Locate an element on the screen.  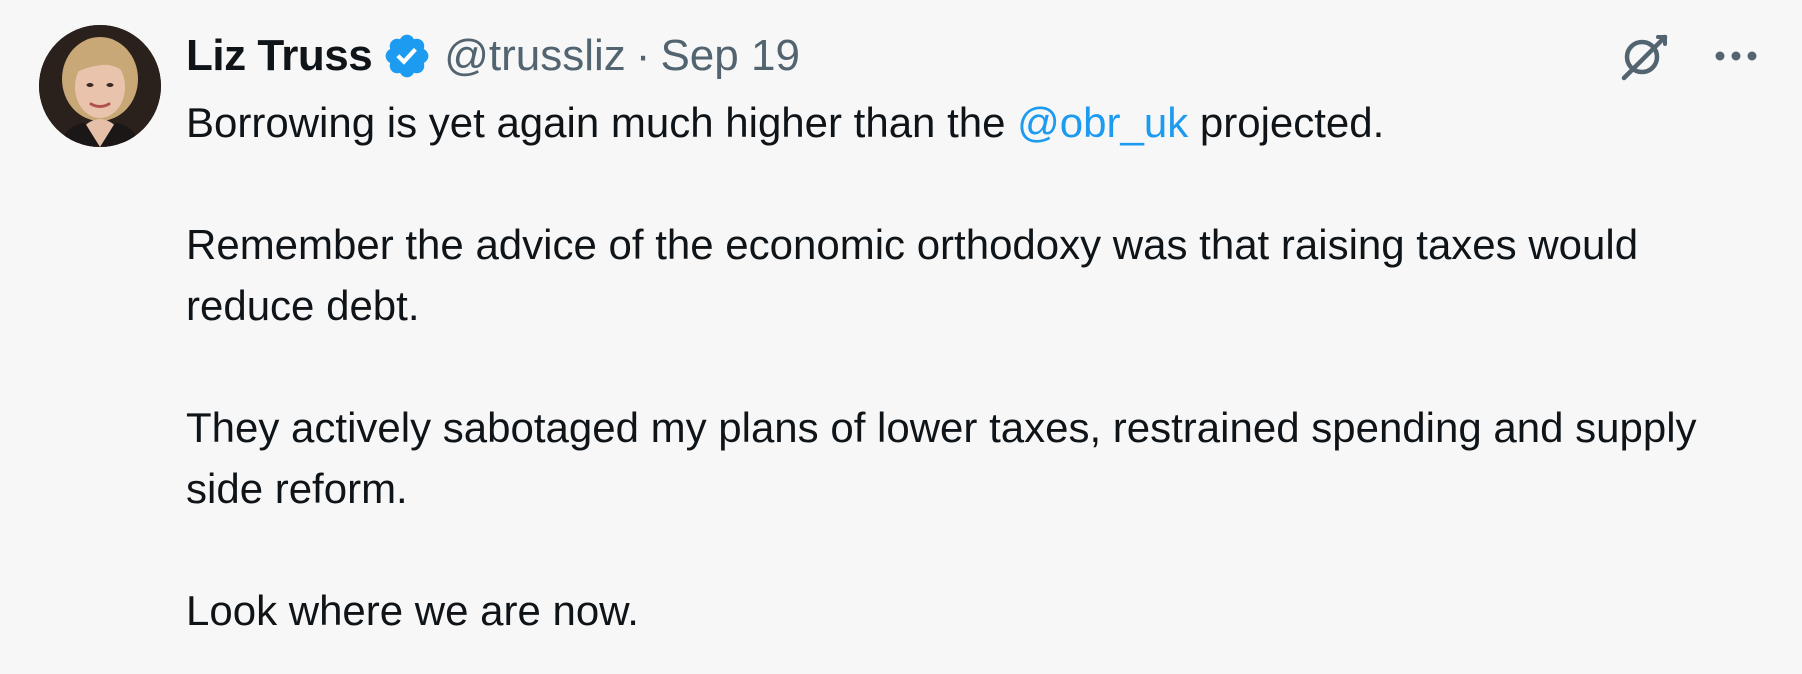
tweet-header: Liz Truss @trussliz · Sep 19 is located at coordinates (493, 56).